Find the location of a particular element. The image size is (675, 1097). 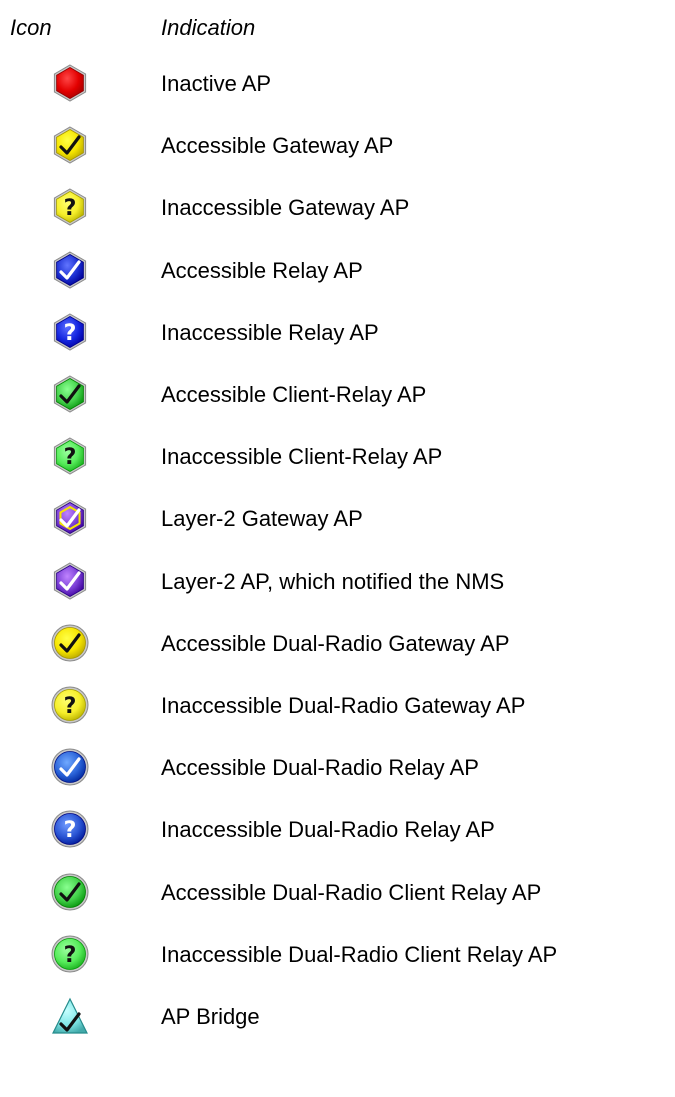

indication-label: Accessible Gateway AP is located at coordinates (277, 146).